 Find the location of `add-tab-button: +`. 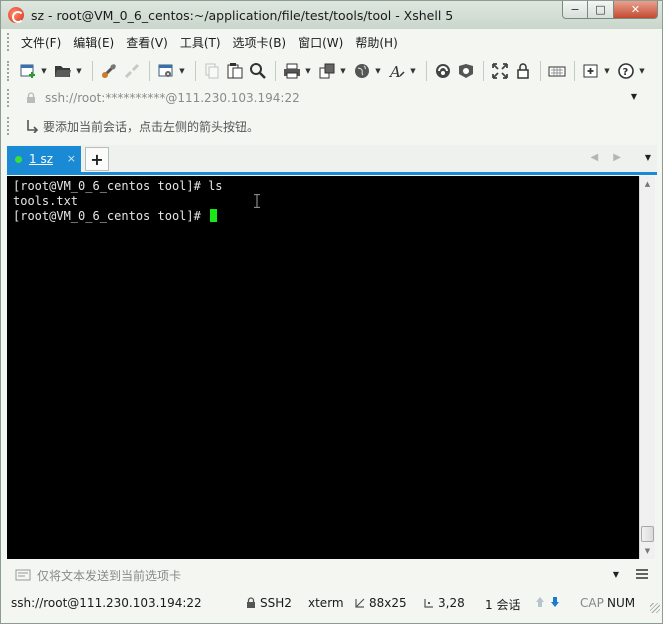

add-tab-button: + is located at coordinates (97, 159).